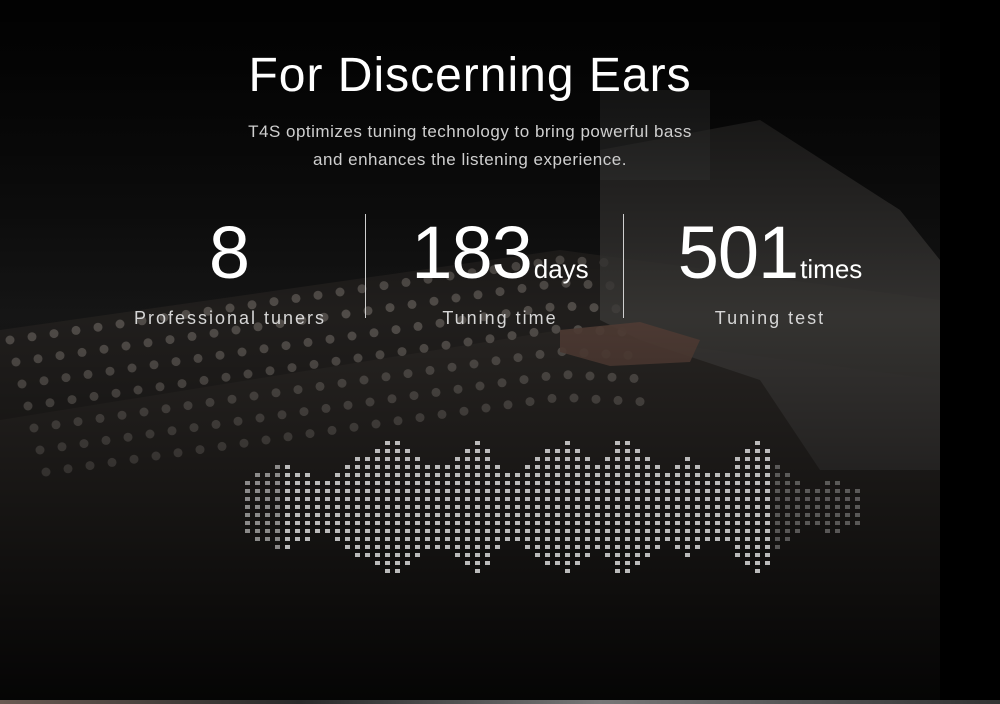  What do you see at coordinates (470, 159) in the screenshot?
I see `subtitle-line-2: and enhances the listening experience.` at bounding box center [470, 159].